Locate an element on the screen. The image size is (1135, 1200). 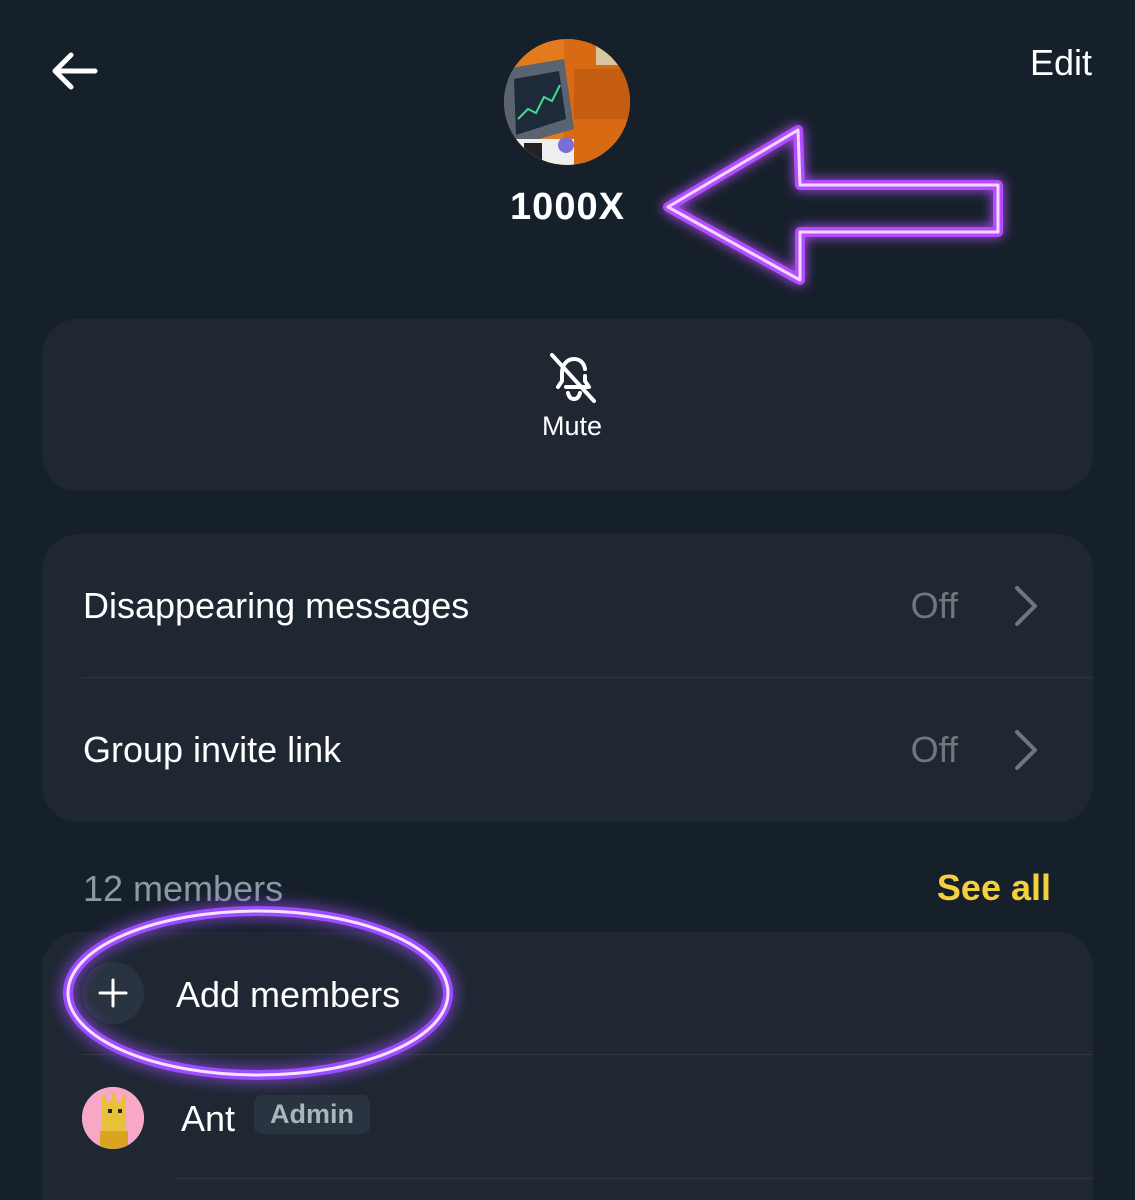
add-members-label: Add members is located at coordinates (288, 994).